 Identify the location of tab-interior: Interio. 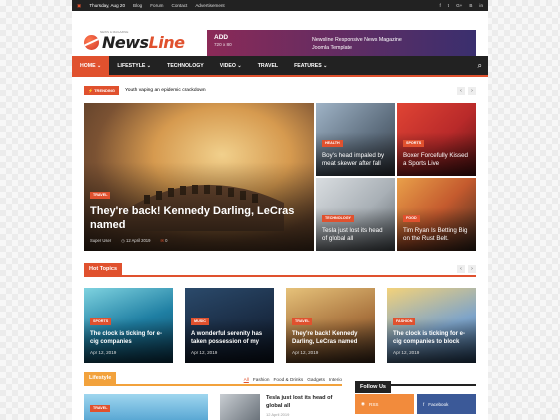
(335, 379).